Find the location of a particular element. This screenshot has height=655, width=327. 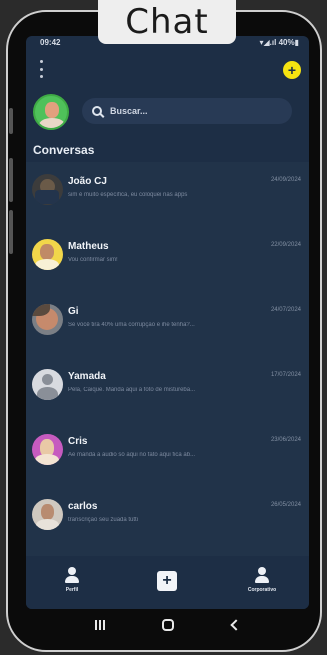

chat-preview: transcrição seu zuada tútti is located at coordinates (103, 520).